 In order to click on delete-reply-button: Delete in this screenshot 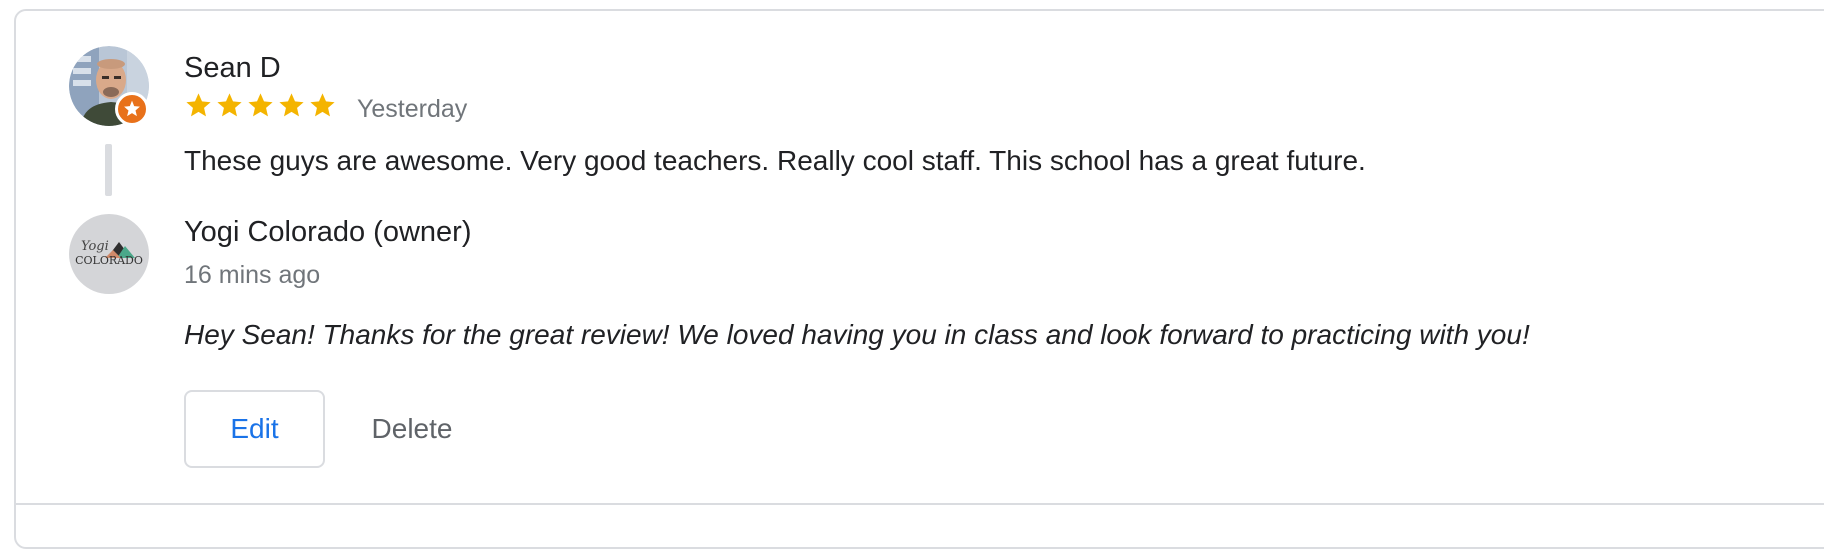, I will do `click(412, 429)`.